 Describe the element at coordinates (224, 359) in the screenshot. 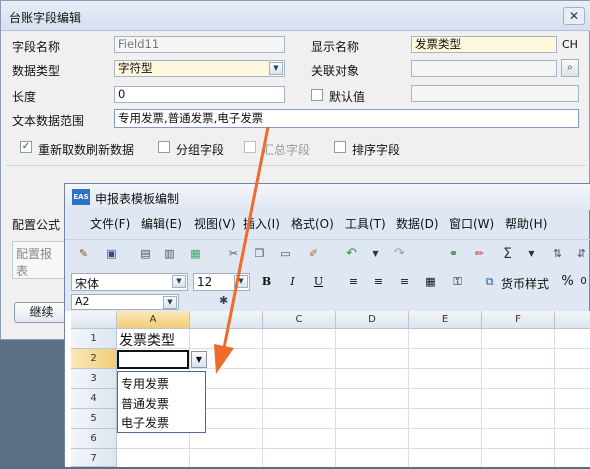

I see `annotation-arrow-head` at that location.